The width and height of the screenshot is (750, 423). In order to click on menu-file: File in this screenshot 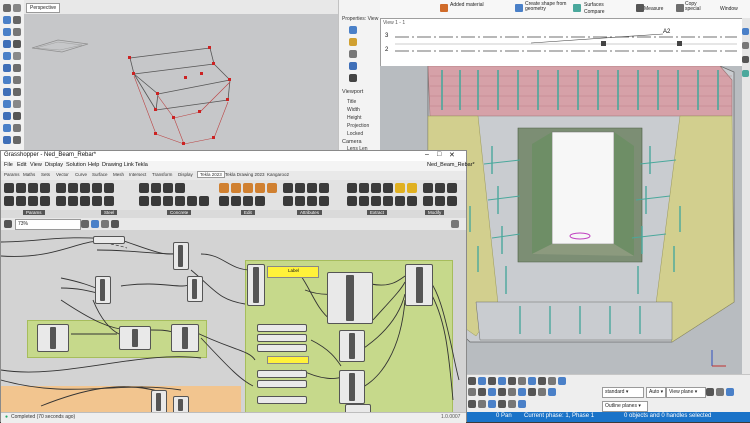, I will do `click(8, 165)`.